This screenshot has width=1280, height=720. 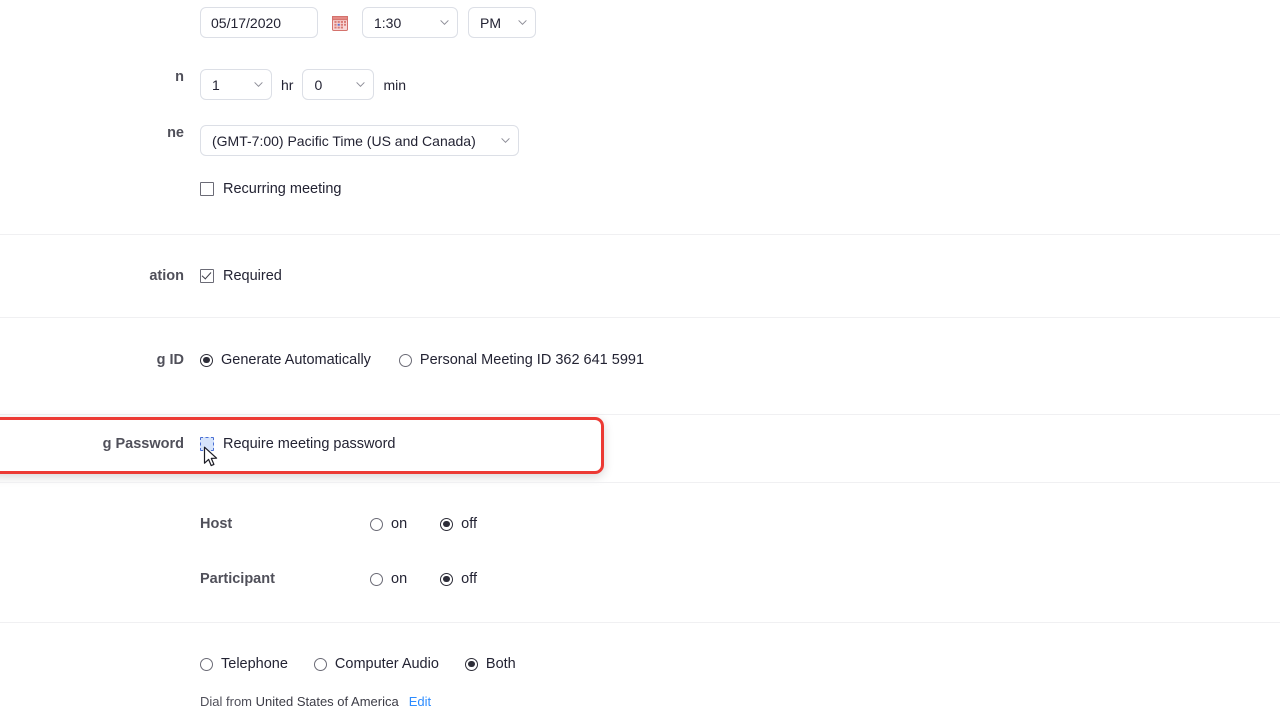 I want to click on dial-from-prefix: Dial from, so click(x=228, y=701).